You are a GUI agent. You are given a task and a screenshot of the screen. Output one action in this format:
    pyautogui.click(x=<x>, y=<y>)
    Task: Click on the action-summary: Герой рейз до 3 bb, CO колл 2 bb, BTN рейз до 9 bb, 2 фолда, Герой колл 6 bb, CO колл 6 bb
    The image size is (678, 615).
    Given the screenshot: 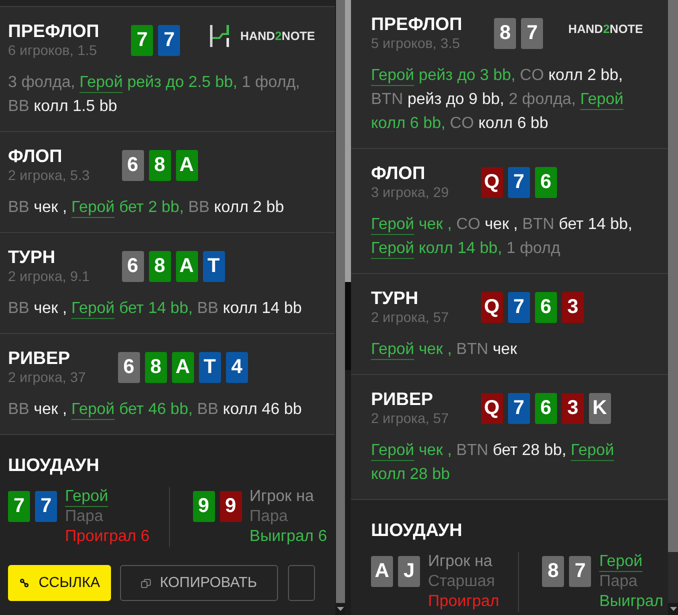 What is the action you would take?
    pyautogui.click(x=497, y=100)
    